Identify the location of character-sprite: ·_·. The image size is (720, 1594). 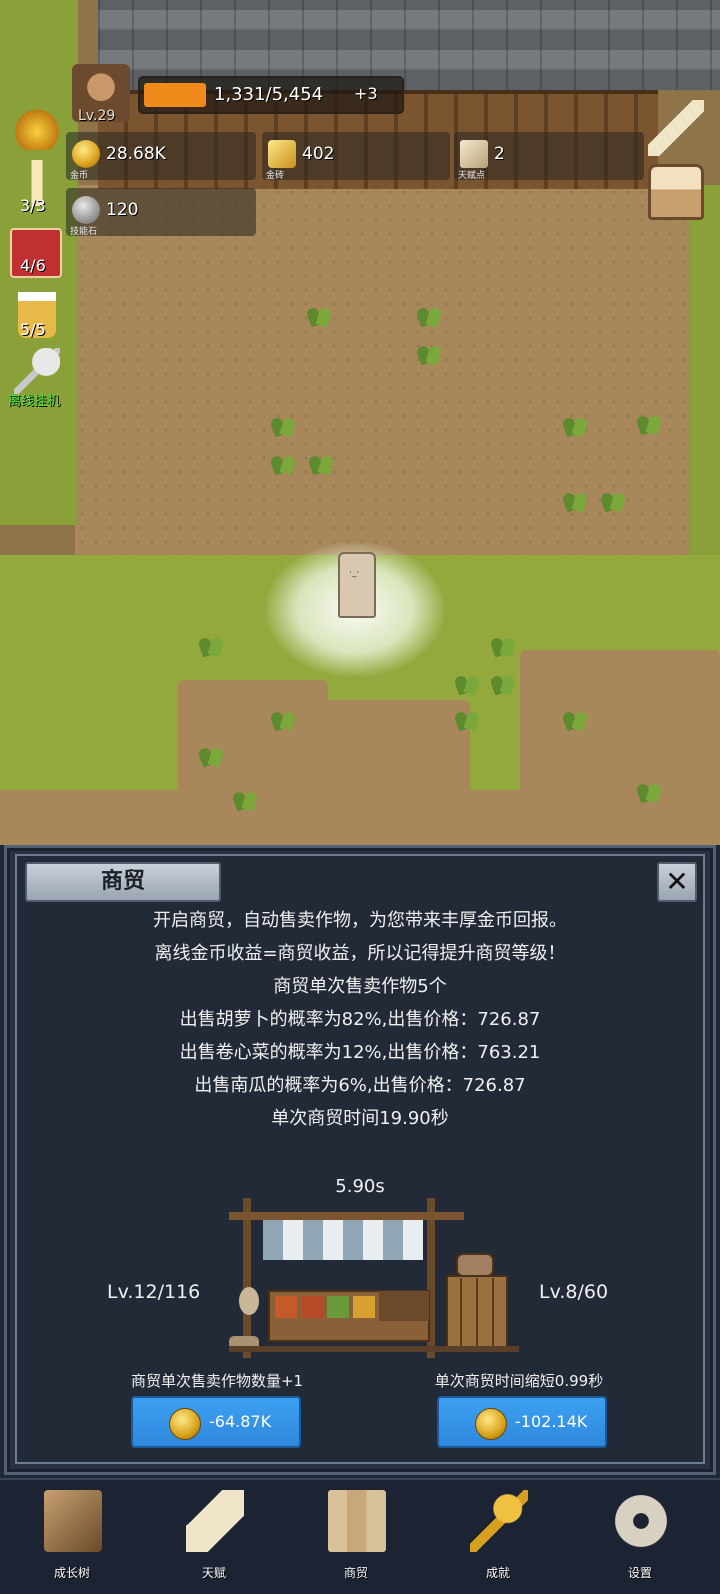
(357, 585).